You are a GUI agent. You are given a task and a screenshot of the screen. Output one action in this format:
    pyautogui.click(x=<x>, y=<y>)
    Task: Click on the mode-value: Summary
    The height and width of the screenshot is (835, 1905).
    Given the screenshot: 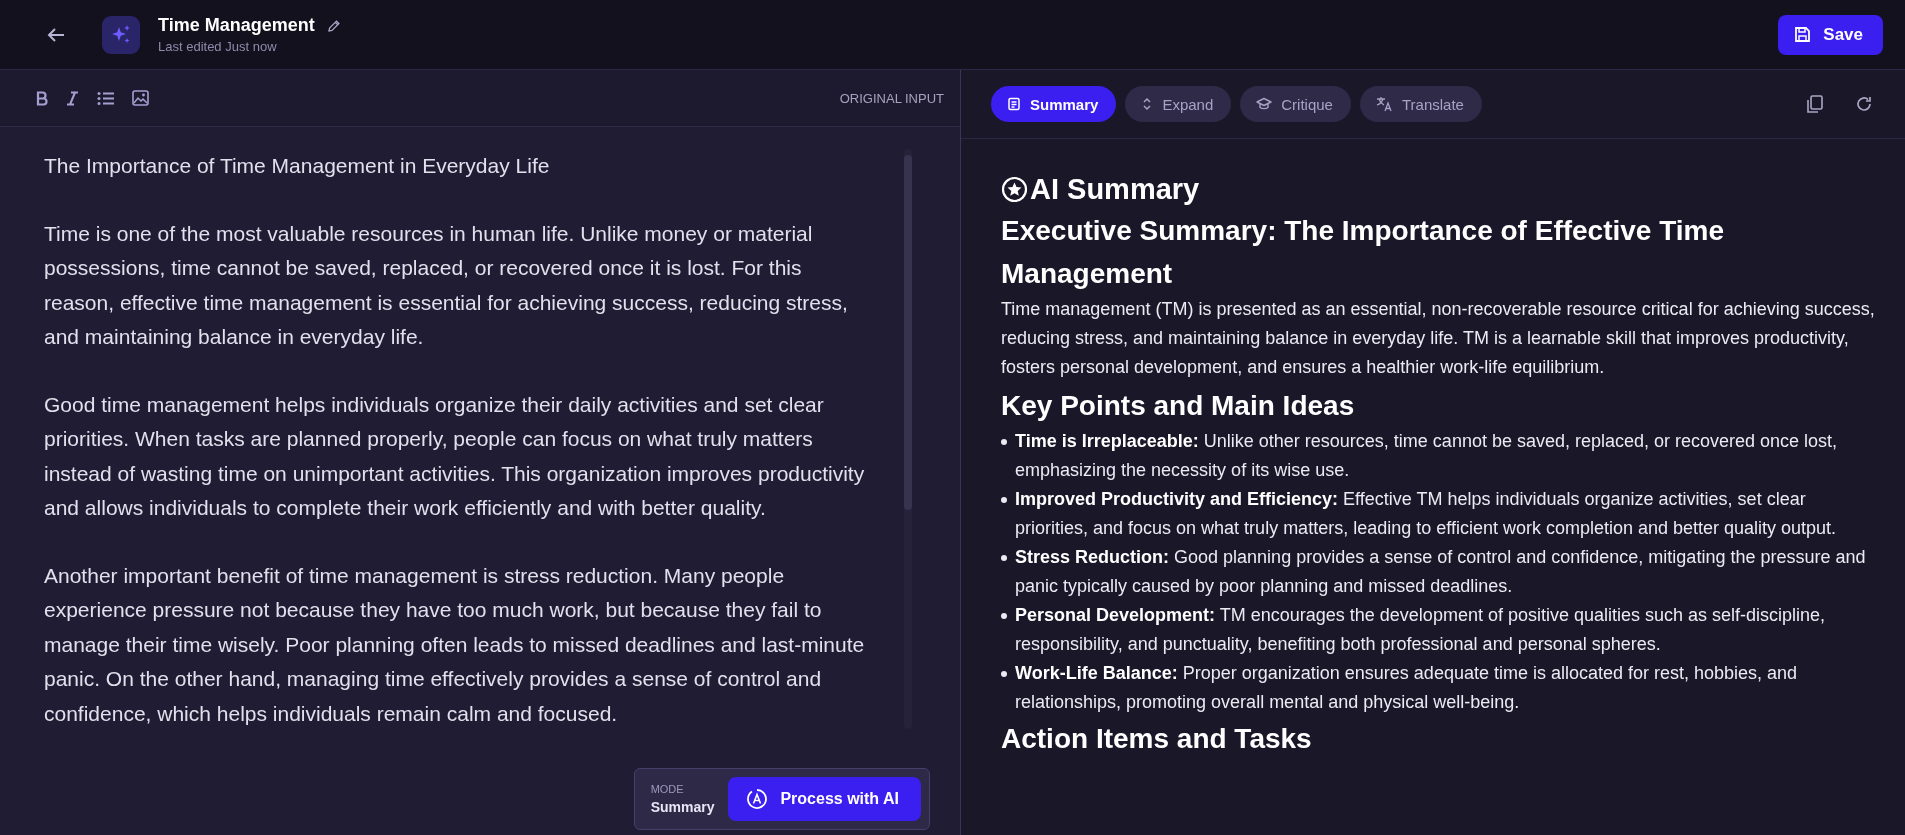 What is the action you would take?
    pyautogui.click(x=682, y=807)
    